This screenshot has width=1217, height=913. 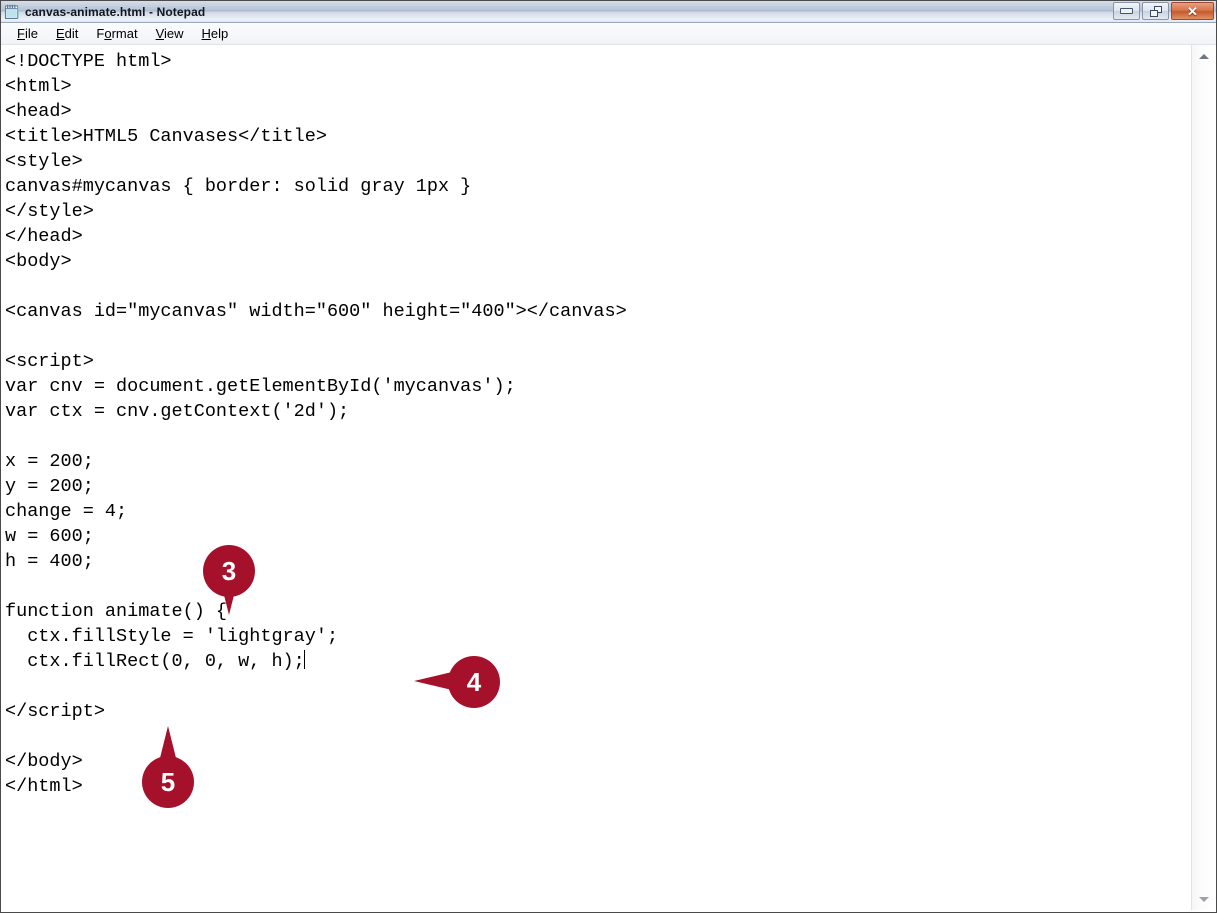 What do you see at coordinates (27, 34) in the screenshot?
I see `menu-item-file: File` at bounding box center [27, 34].